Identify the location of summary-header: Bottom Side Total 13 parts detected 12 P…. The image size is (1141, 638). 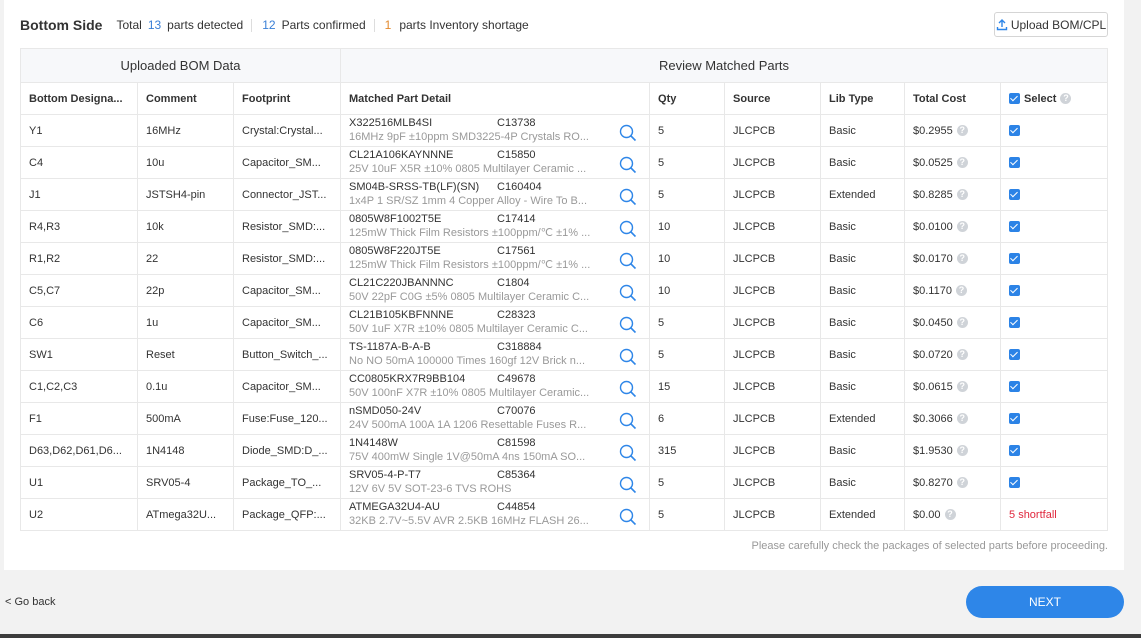
(274, 25).